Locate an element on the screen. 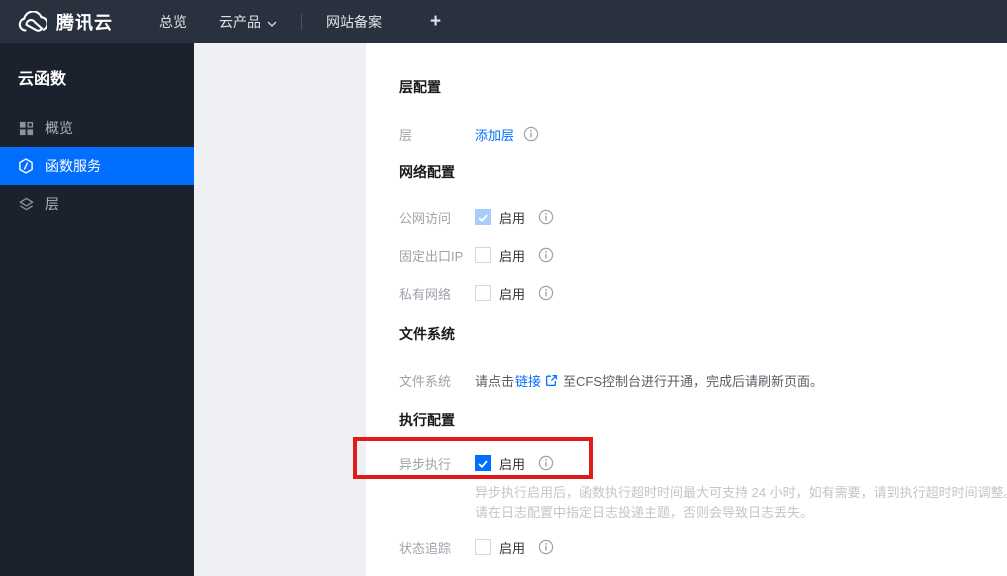  function-hexagon-icon is located at coordinates (26, 166).